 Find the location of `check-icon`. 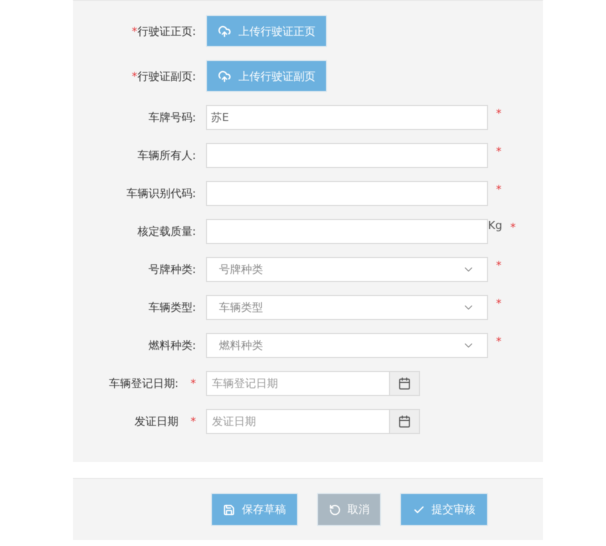

check-icon is located at coordinates (418, 510).